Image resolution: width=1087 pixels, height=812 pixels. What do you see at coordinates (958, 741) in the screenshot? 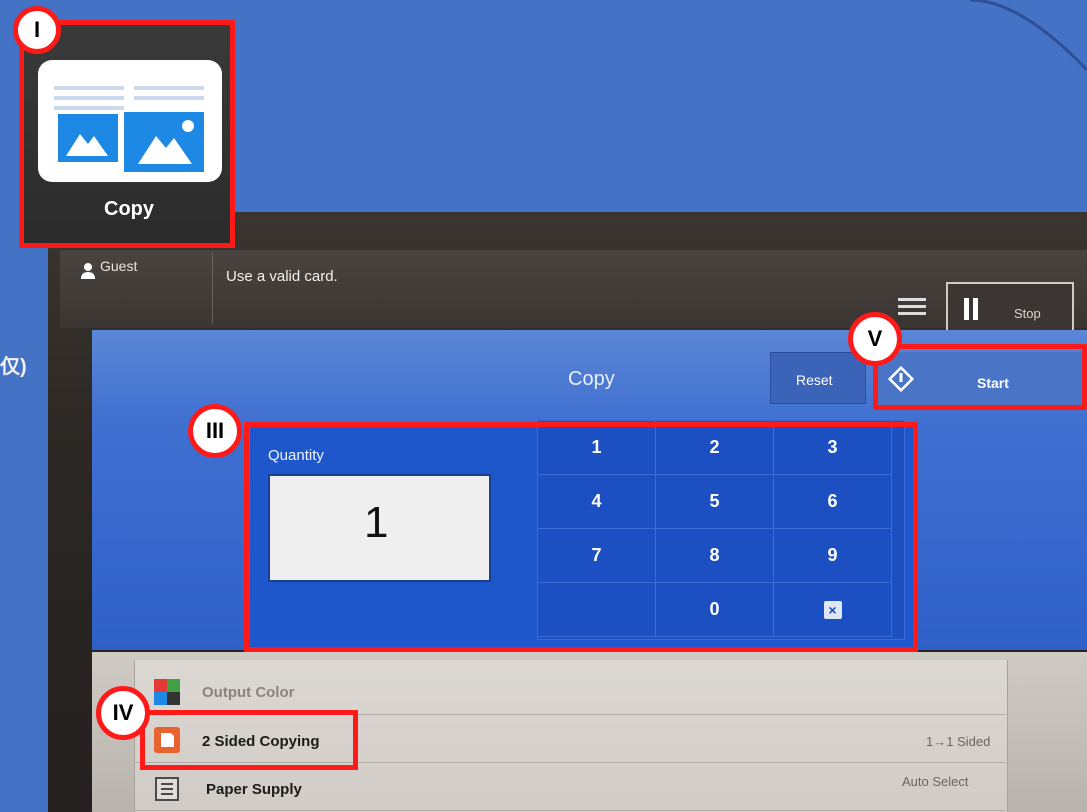
I see `two-sided-value: 1→1 Sided` at bounding box center [958, 741].